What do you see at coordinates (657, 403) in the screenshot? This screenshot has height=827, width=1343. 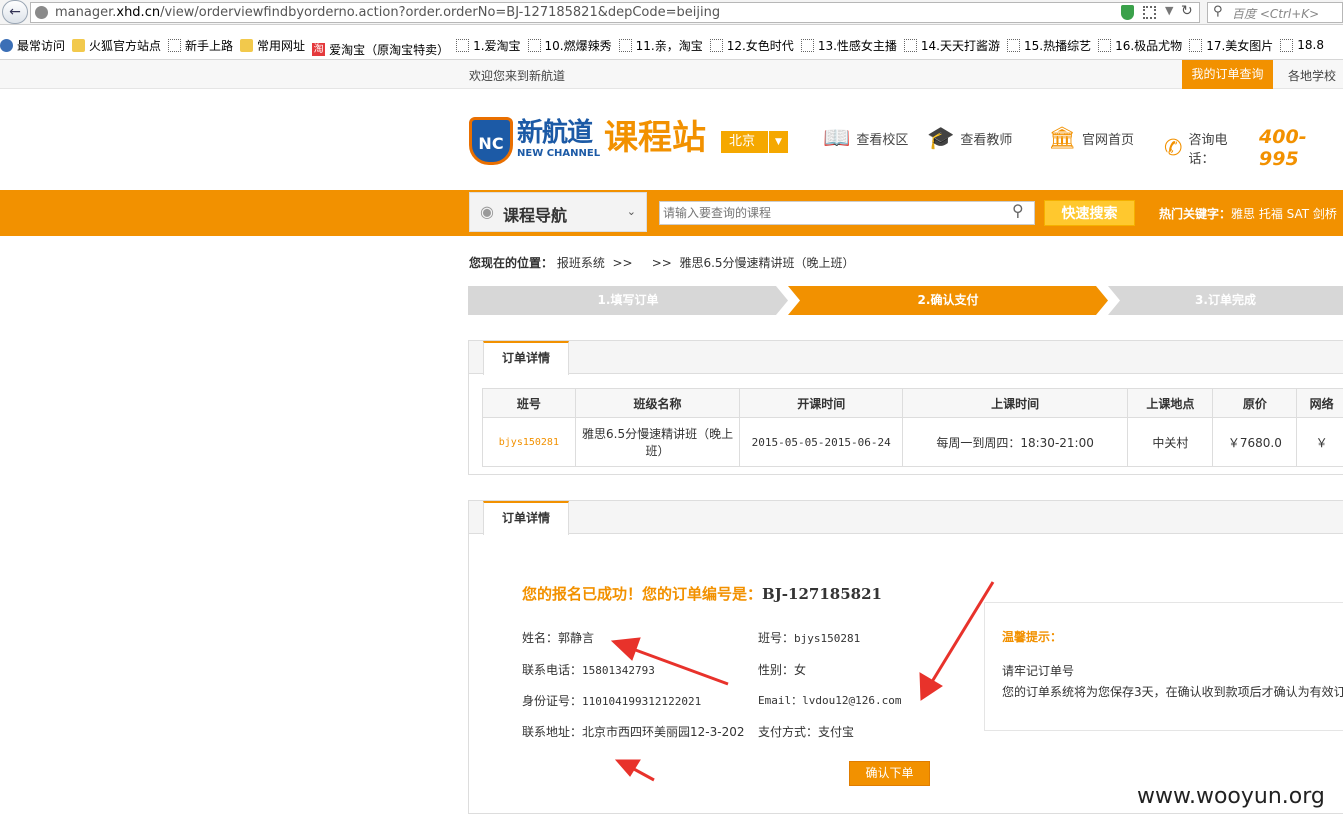 I see `column-header: 班级名称` at bounding box center [657, 403].